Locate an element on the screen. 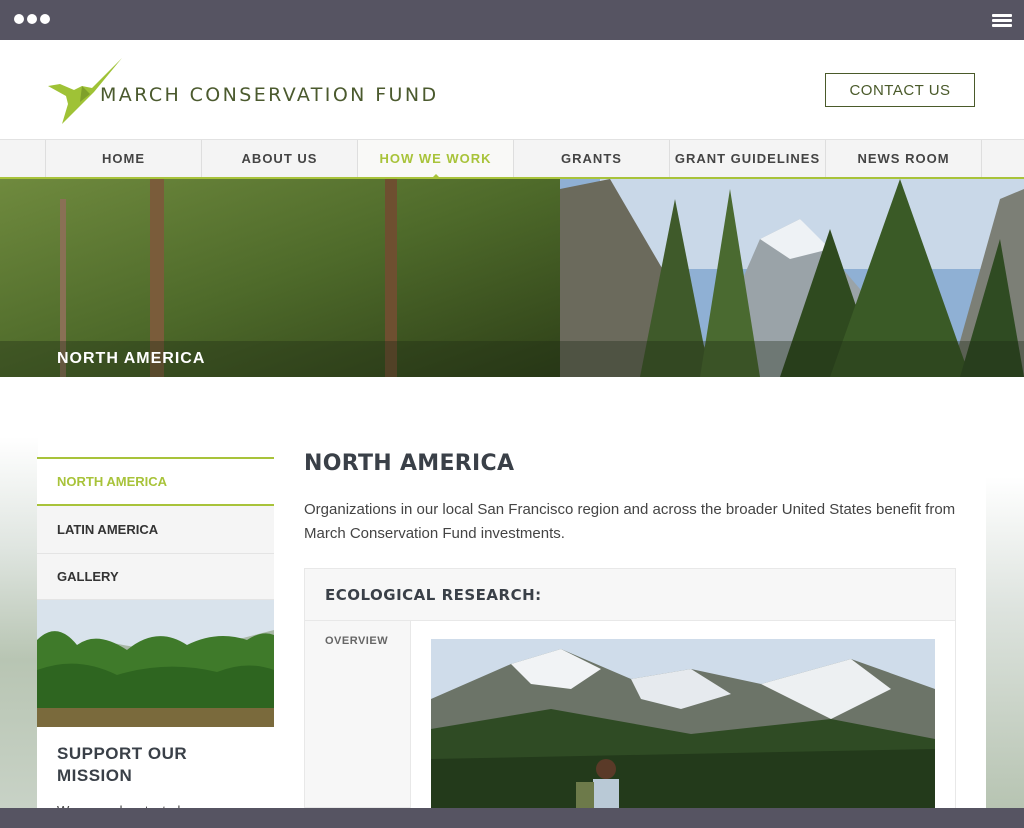 Image resolution: width=1024 pixels, height=828 pixels. rainforest-river-image is located at coordinates (155, 663).